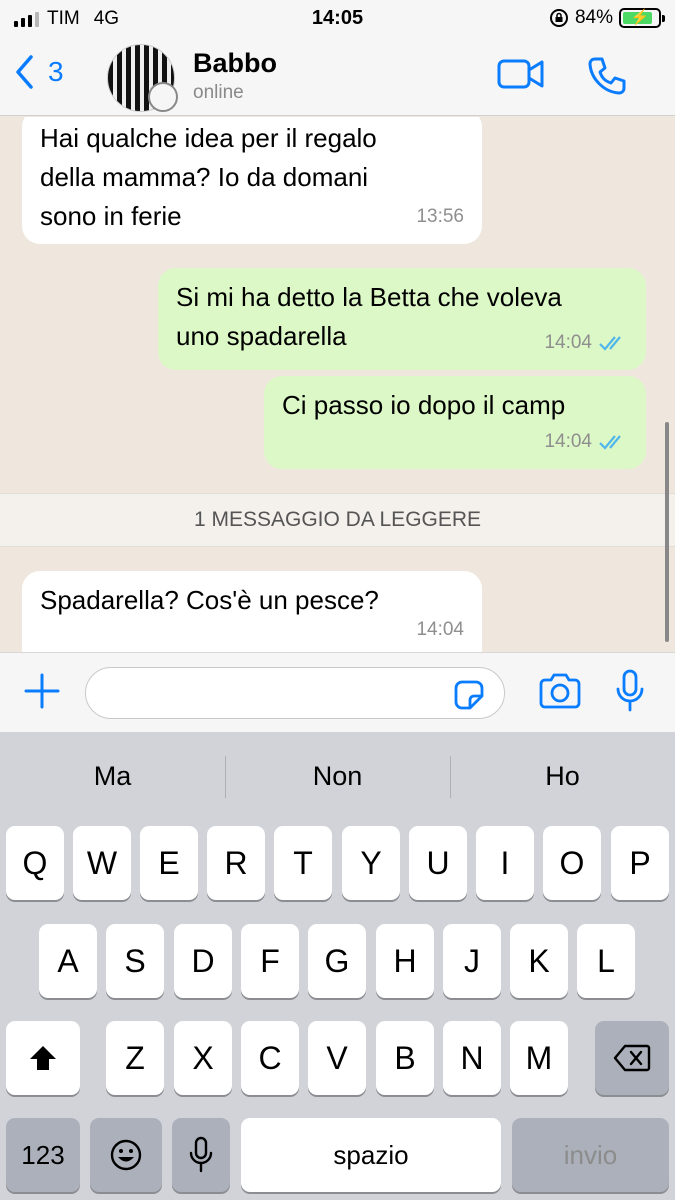  Describe the element at coordinates (472, 1058) in the screenshot. I see `key-n: N` at that location.